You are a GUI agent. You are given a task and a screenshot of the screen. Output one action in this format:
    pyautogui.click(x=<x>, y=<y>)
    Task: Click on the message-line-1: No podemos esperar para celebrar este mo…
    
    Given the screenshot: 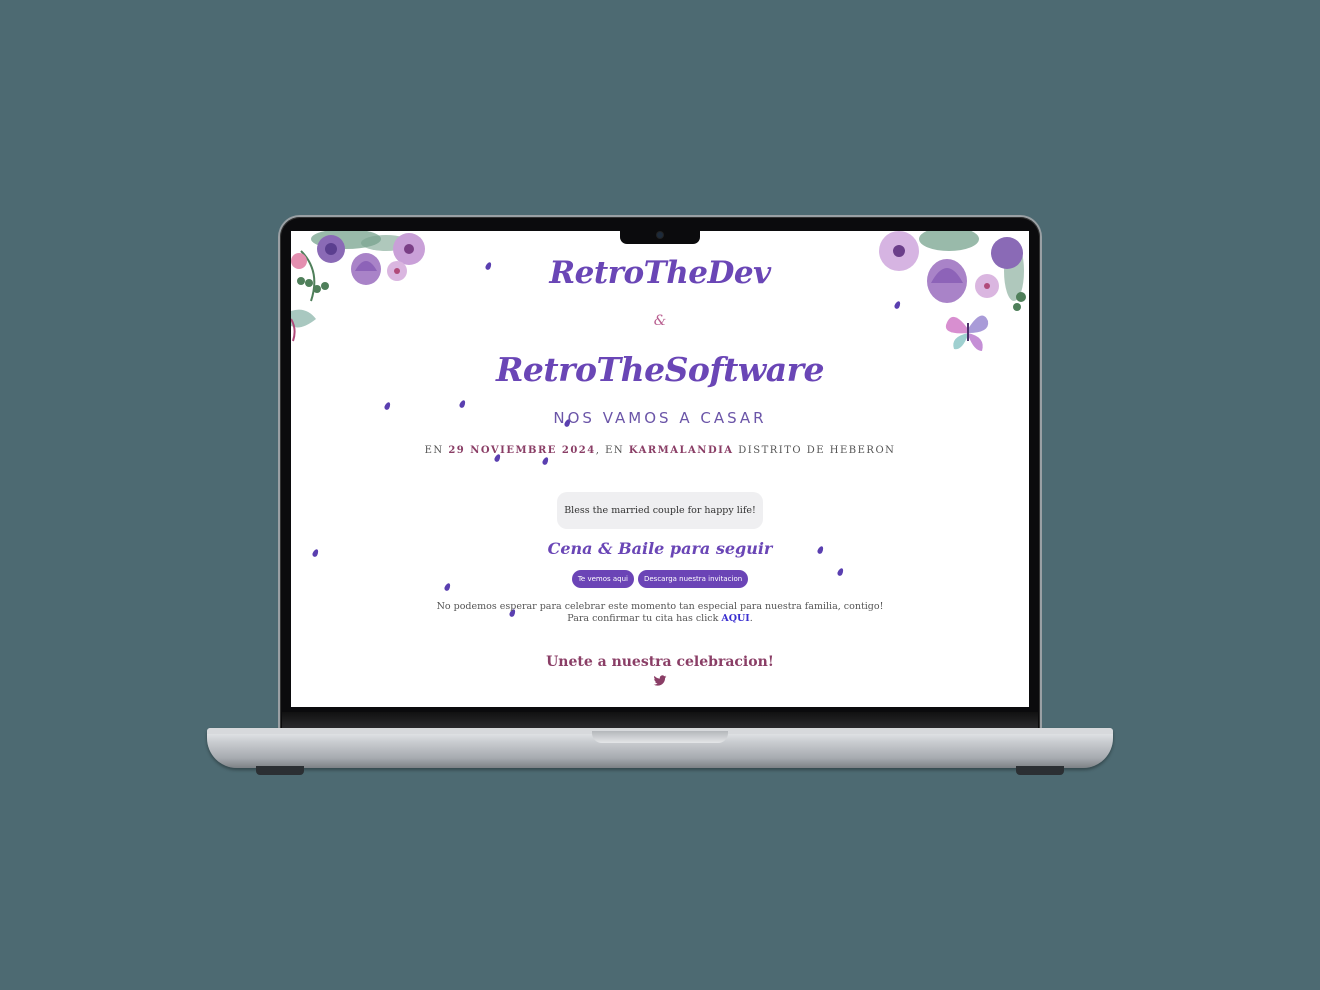 What is the action you would take?
    pyautogui.click(x=660, y=606)
    